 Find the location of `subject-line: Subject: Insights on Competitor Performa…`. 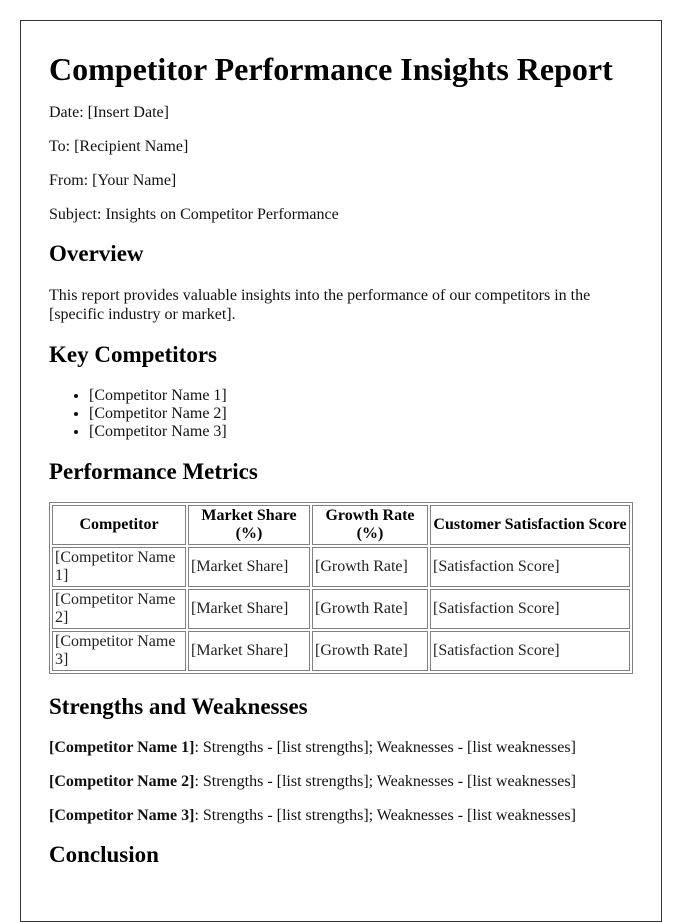

subject-line: Subject: Insights on Competitor Performa… is located at coordinates (194, 214).